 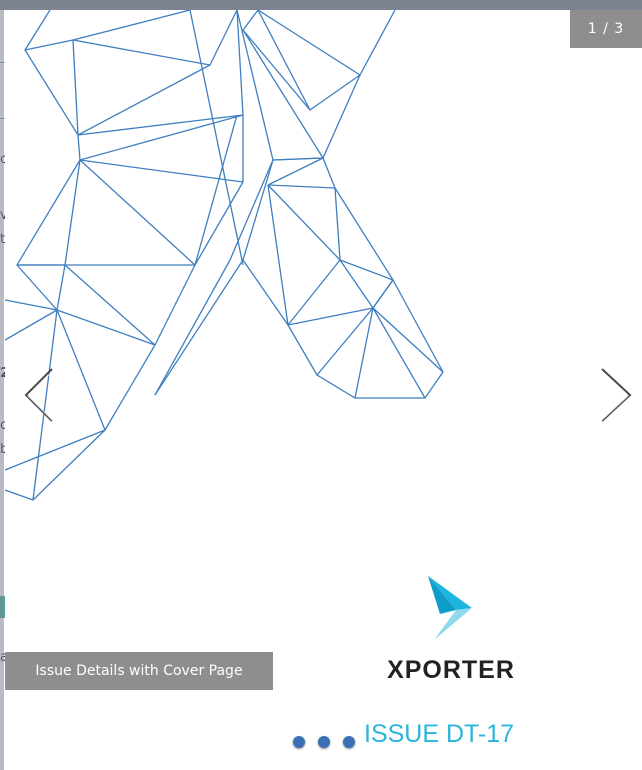 What do you see at coordinates (321, 5) in the screenshot?
I see `overlay-top-edge` at bounding box center [321, 5].